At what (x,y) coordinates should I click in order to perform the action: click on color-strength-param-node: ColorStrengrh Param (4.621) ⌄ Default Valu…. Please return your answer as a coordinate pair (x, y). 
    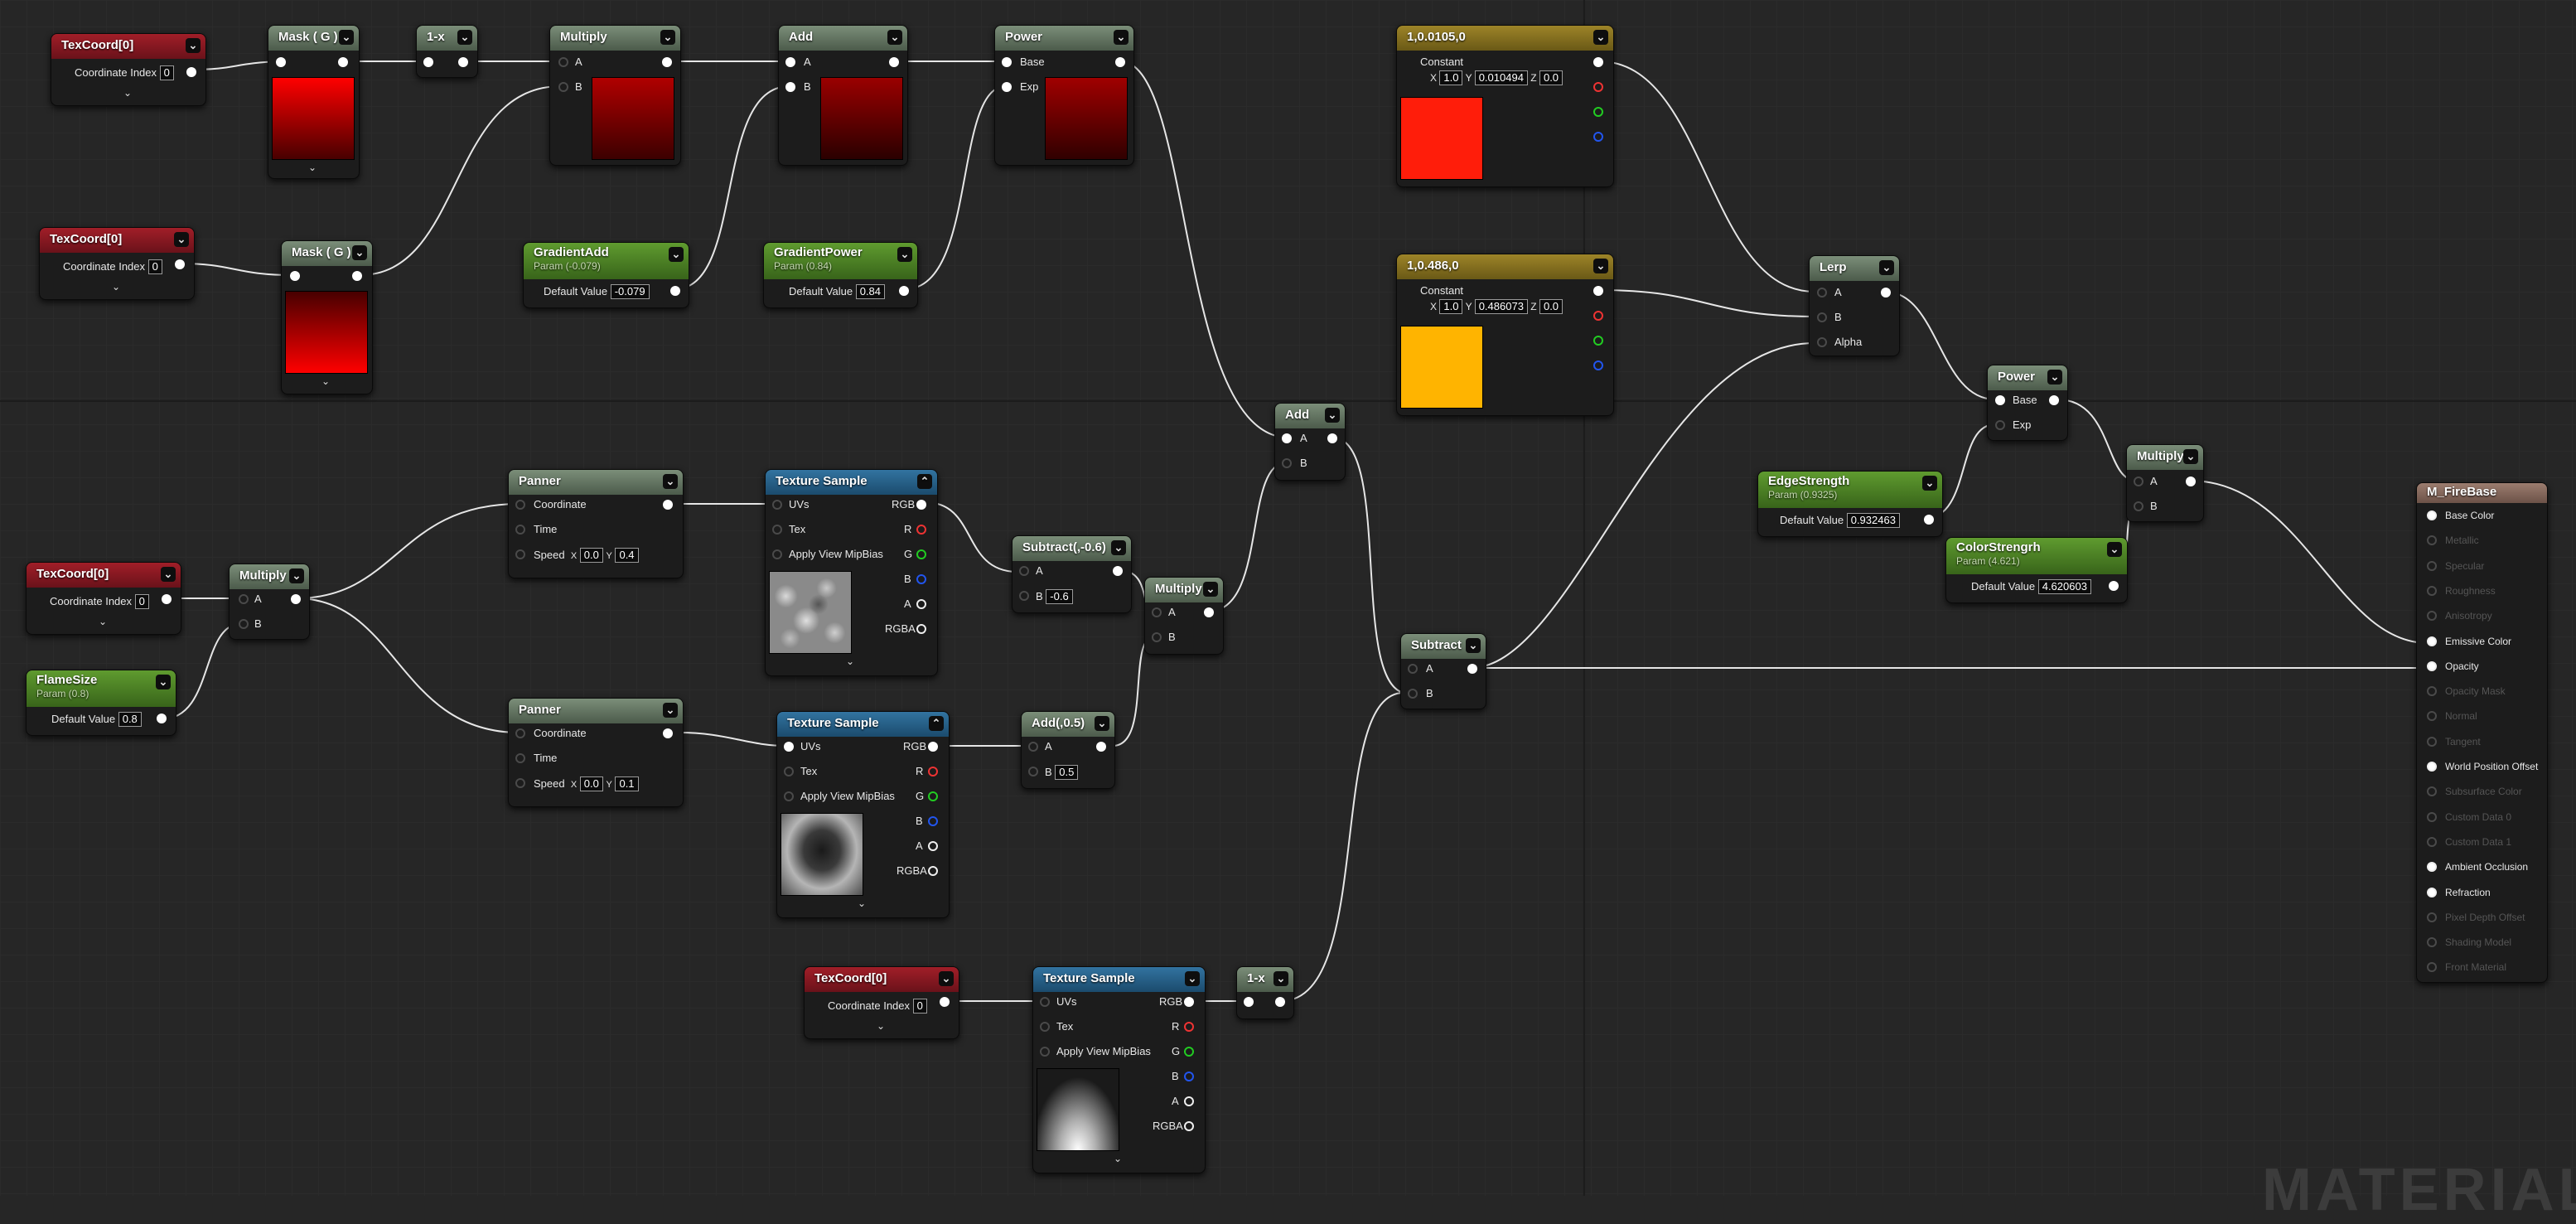
    Looking at the image, I should click on (2036, 570).